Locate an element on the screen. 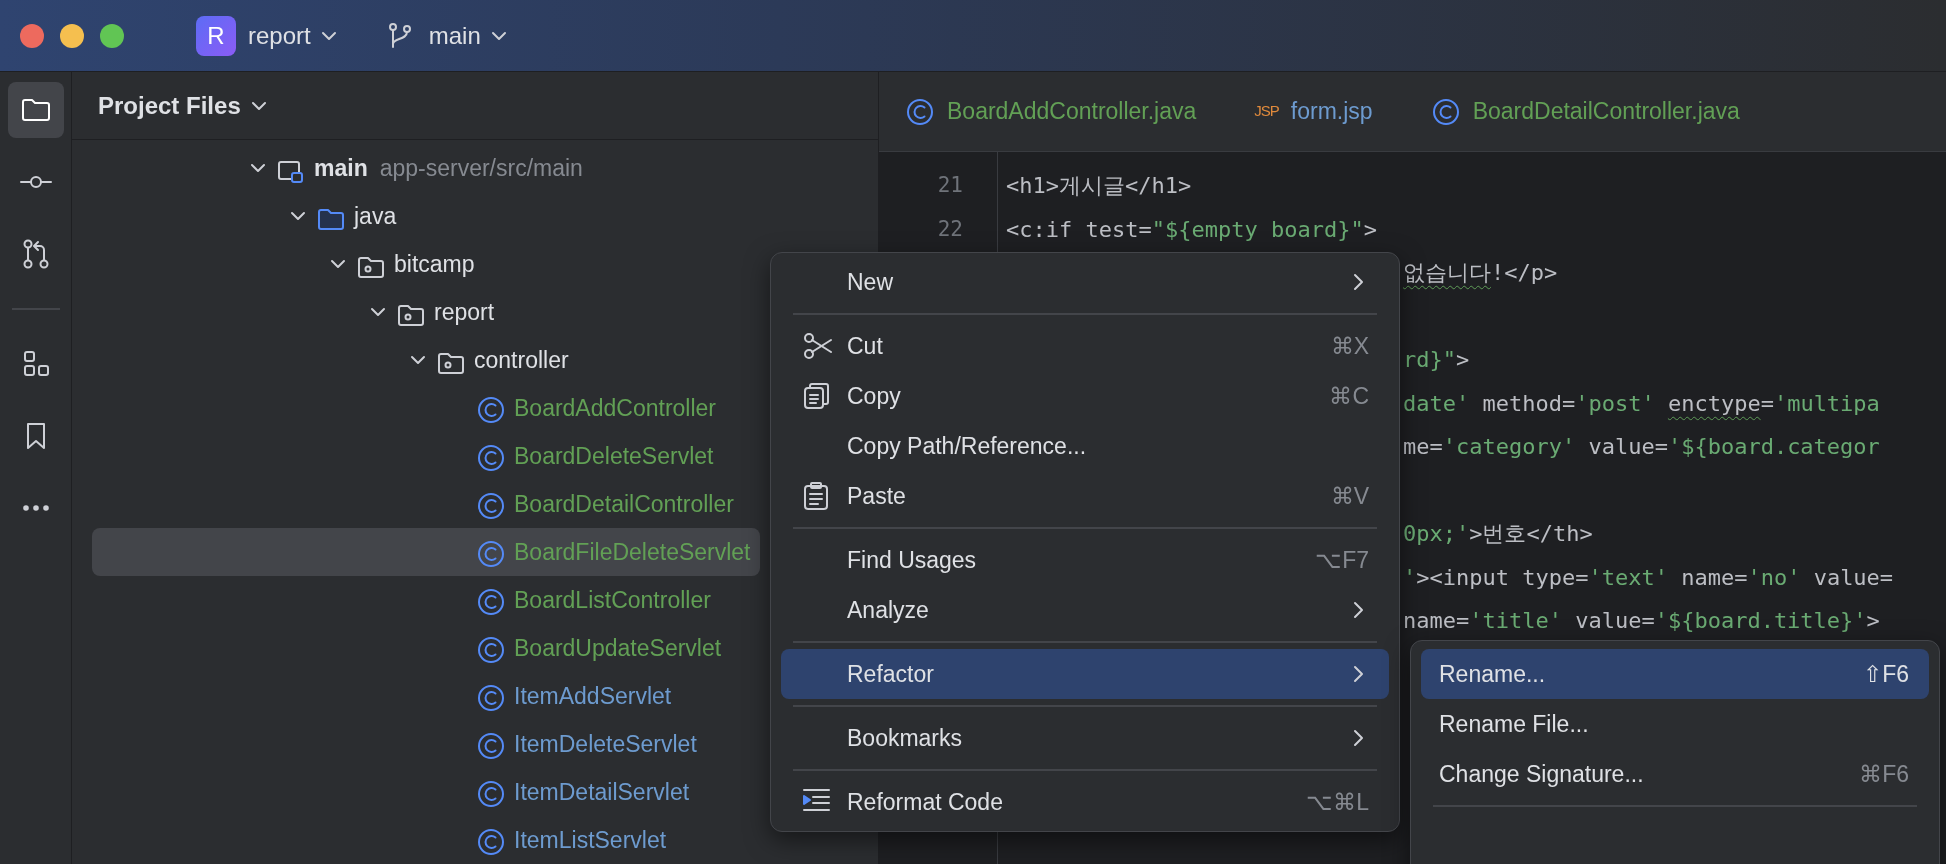 This screenshot has height=864, width=1946. tree-row: ItemDetailServlet is located at coordinates (426, 792).